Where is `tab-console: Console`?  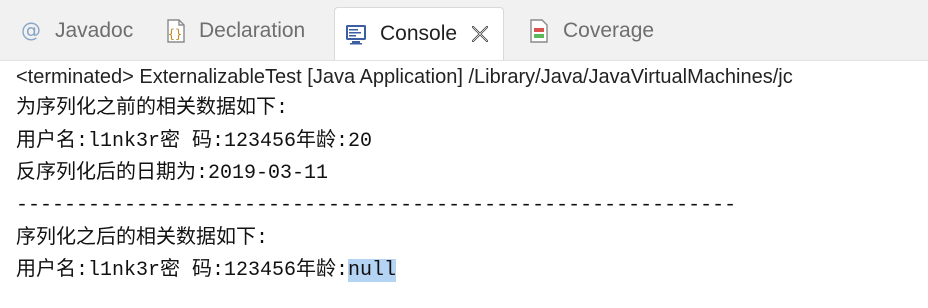 tab-console: Console is located at coordinates (419, 33).